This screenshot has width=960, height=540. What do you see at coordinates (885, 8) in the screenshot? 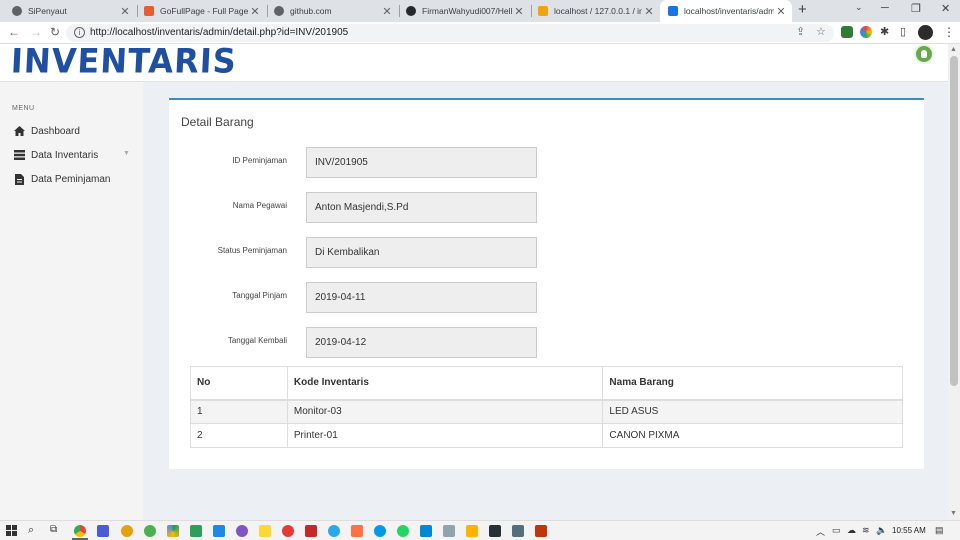
I see `minimize-icon: ─` at bounding box center [885, 8].